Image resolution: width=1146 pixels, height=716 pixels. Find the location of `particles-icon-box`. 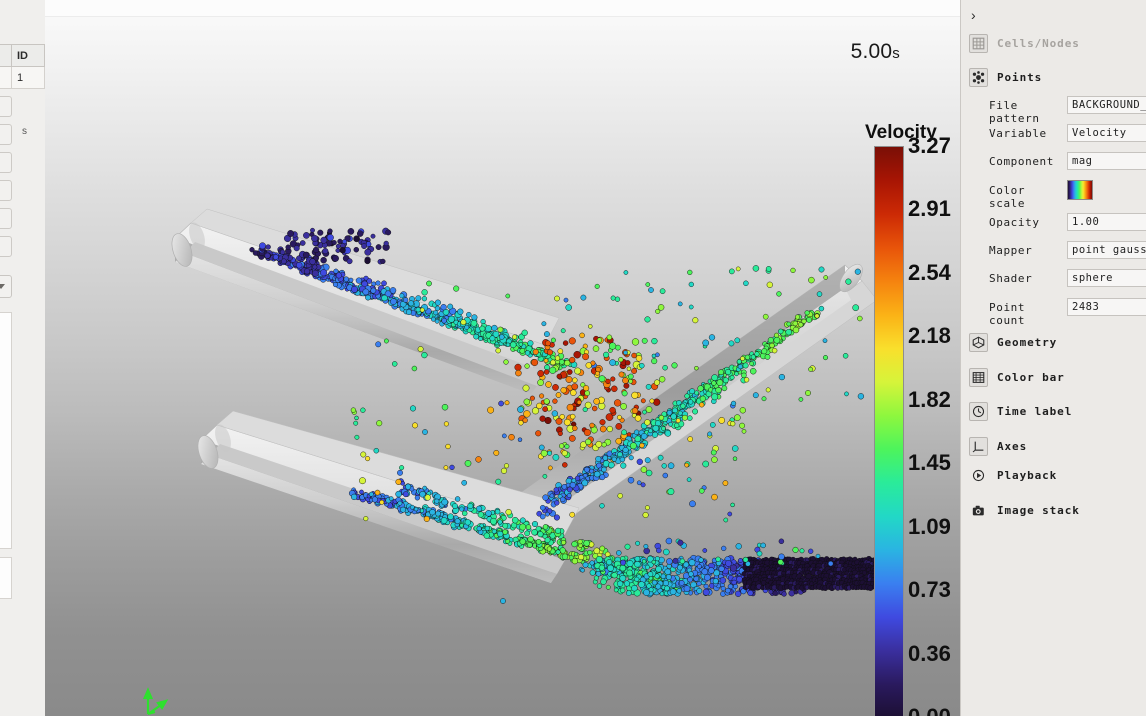

particles-icon-box is located at coordinates (978, 77).